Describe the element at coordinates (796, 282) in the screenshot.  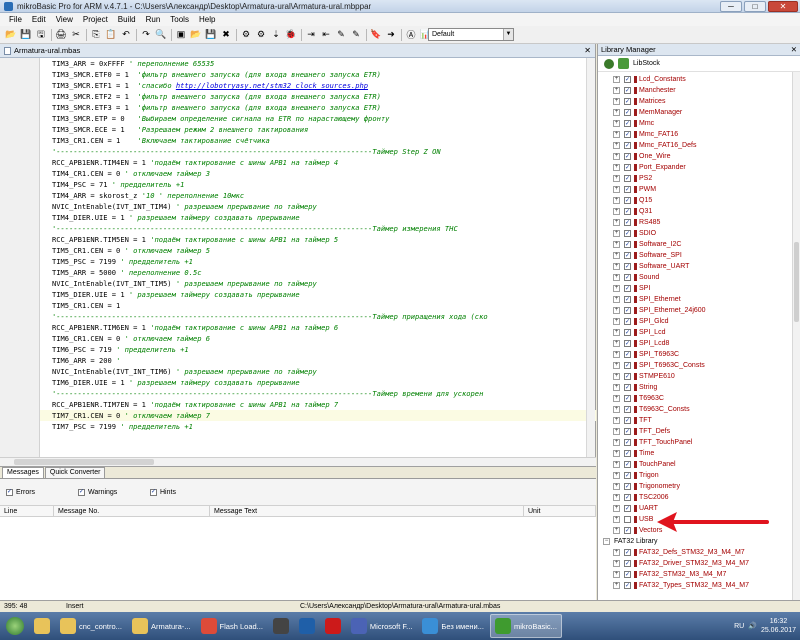
I see `scrollbar-thumb` at that location.